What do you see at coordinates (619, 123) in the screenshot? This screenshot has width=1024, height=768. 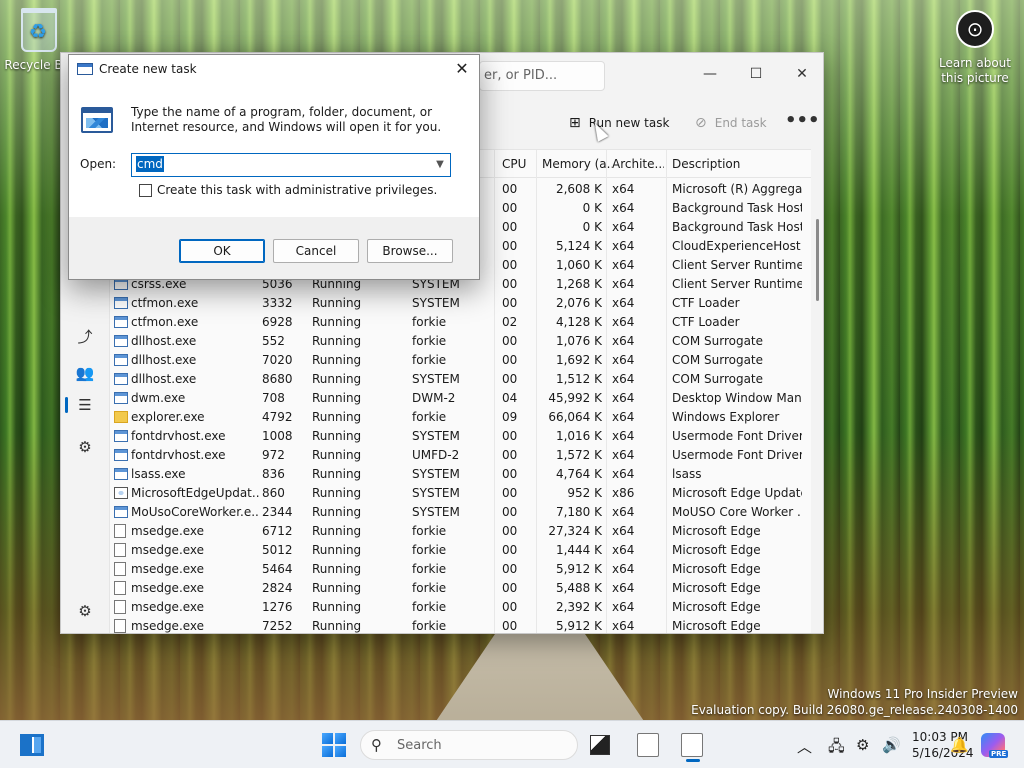 I see `run-new-task-button: ⊞ Run new task` at bounding box center [619, 123].